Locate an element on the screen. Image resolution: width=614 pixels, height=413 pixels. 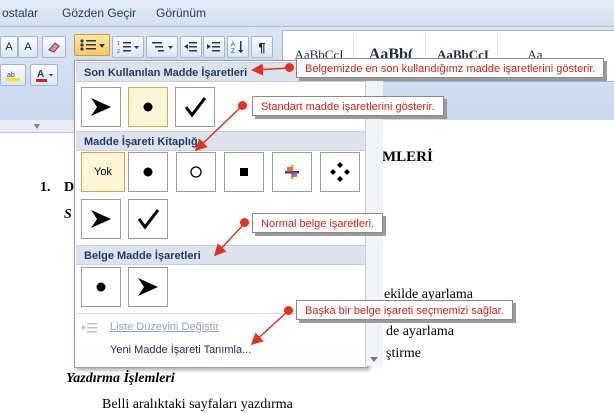
callout-dot-recent is located at coordinates (289, 67).